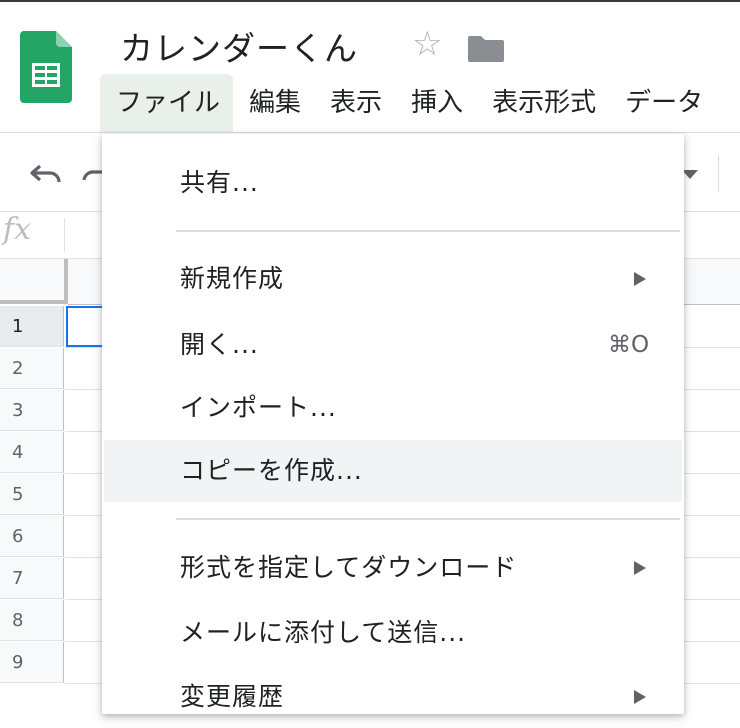 This screenshot has width=740, height=728. Describe the element at coordinates (34, 281) in the screenshot. I see `select-all-corner` at that location.